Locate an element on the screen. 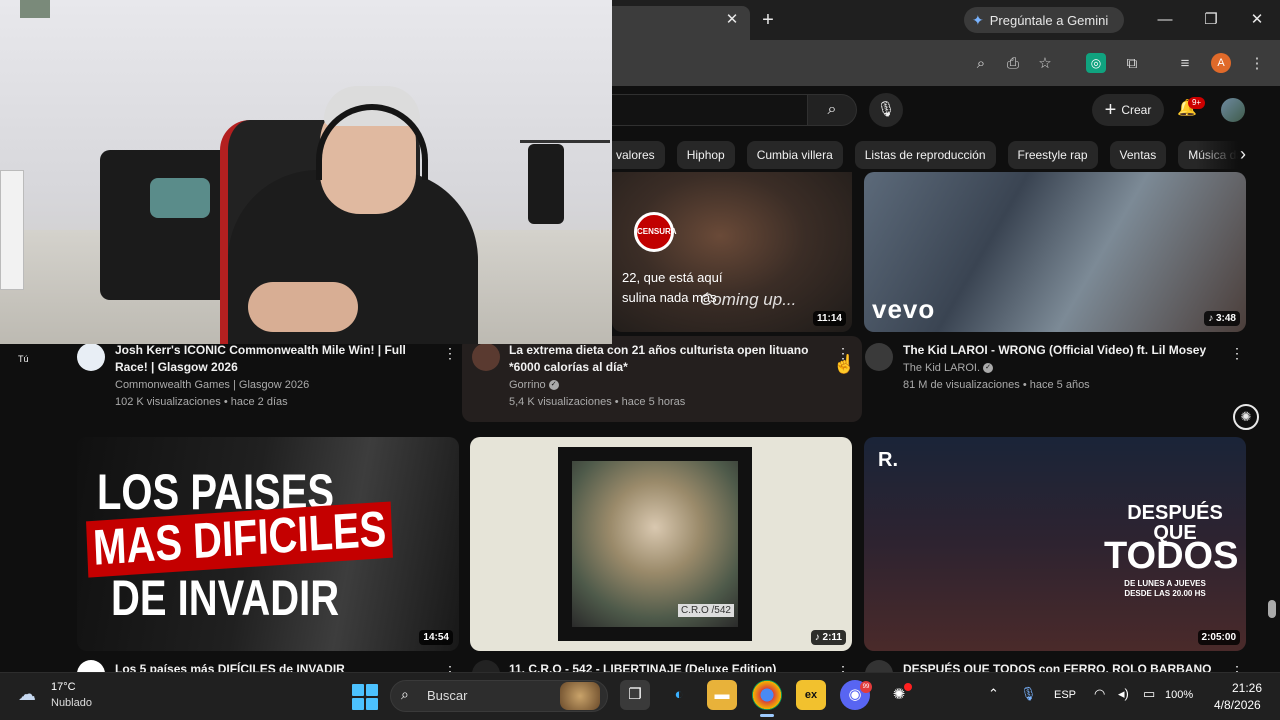  person-hands is located at coordinates (303, 307).